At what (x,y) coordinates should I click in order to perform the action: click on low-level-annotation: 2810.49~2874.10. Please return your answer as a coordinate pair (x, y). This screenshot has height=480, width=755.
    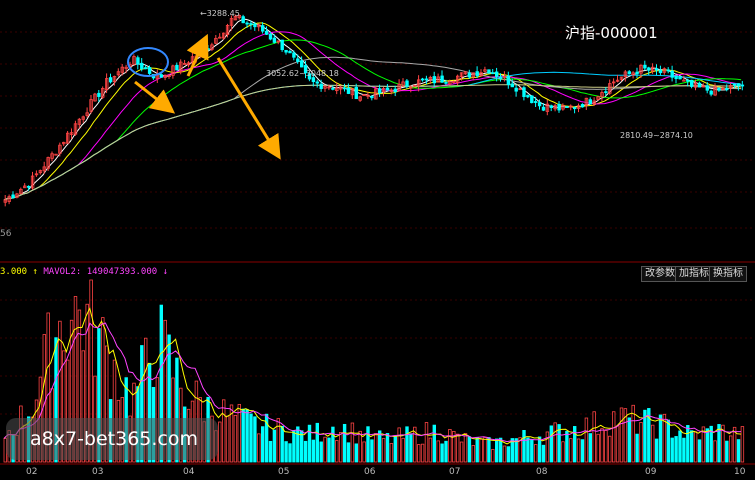
    Looking at the image, I should click on (656, 135).